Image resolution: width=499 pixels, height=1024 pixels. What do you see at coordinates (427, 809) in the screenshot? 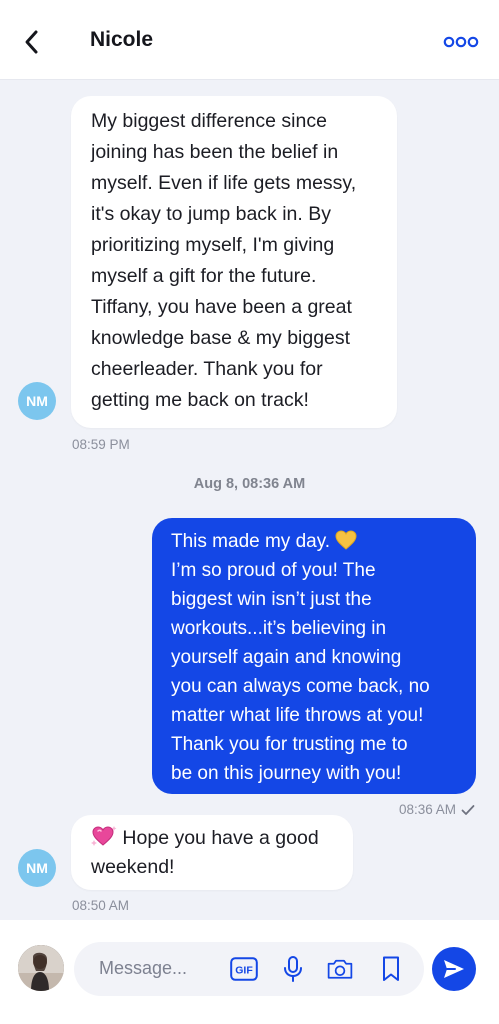
I see `message-timestamp: 08:36 AM` at bounding box center [427, 809].